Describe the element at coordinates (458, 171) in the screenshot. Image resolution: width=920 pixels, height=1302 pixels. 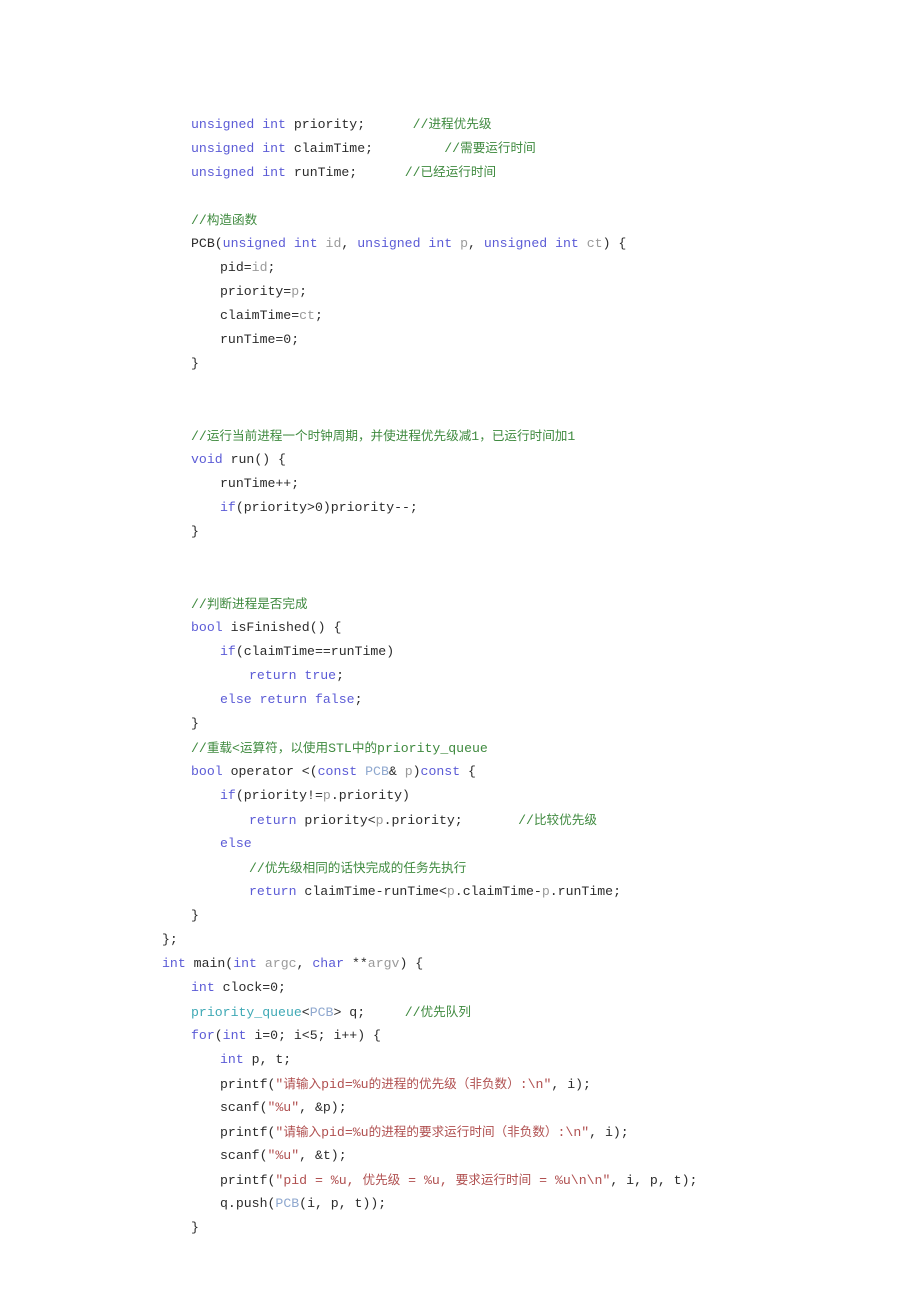
I see `code-token: 已经运行时间` at that location.